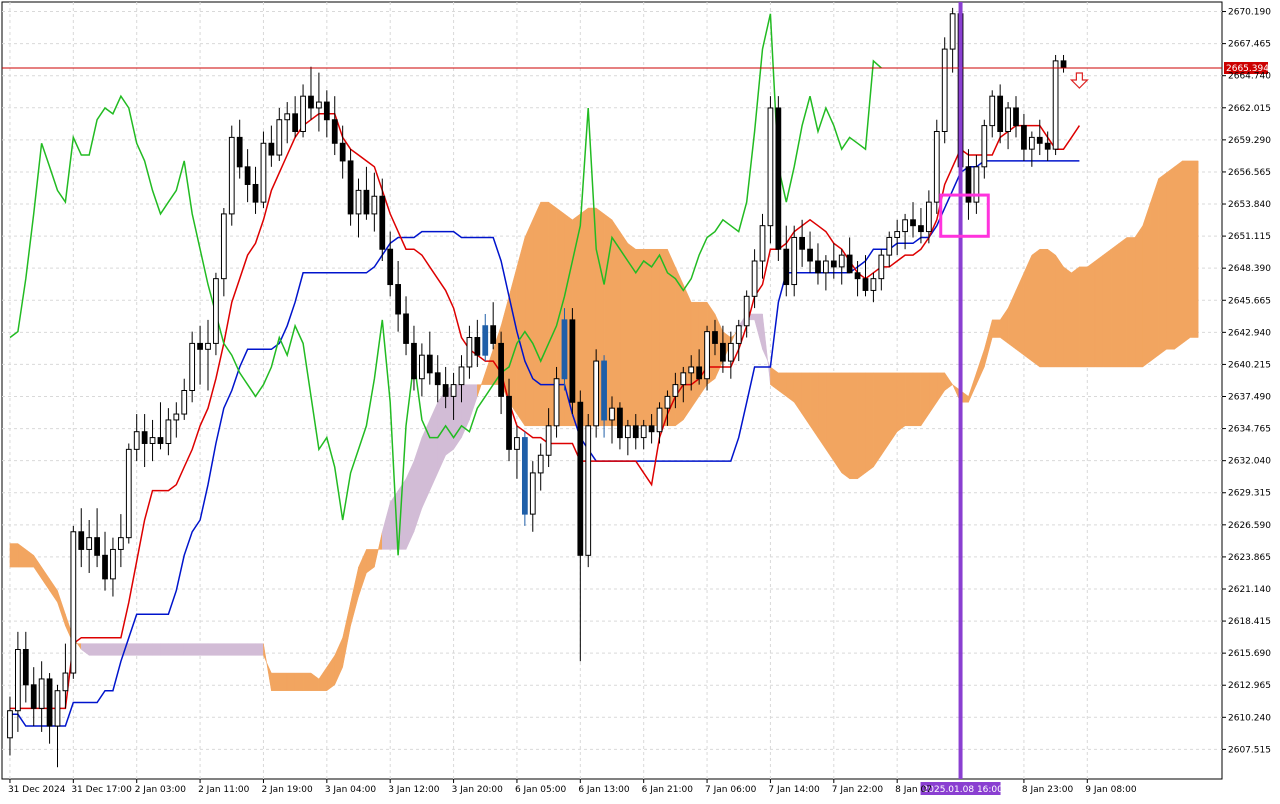  What do you see at coordinates (1111, 790) in the screenshot?
I see `time-tick-label: 9 Jan 08:00` at bounding box center [1111, 790].